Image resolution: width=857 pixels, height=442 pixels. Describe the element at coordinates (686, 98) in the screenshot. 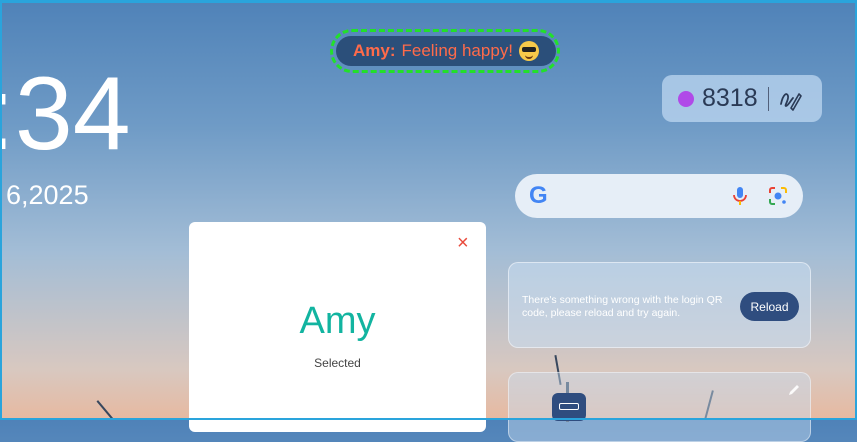

I see `status-dot` at that location.